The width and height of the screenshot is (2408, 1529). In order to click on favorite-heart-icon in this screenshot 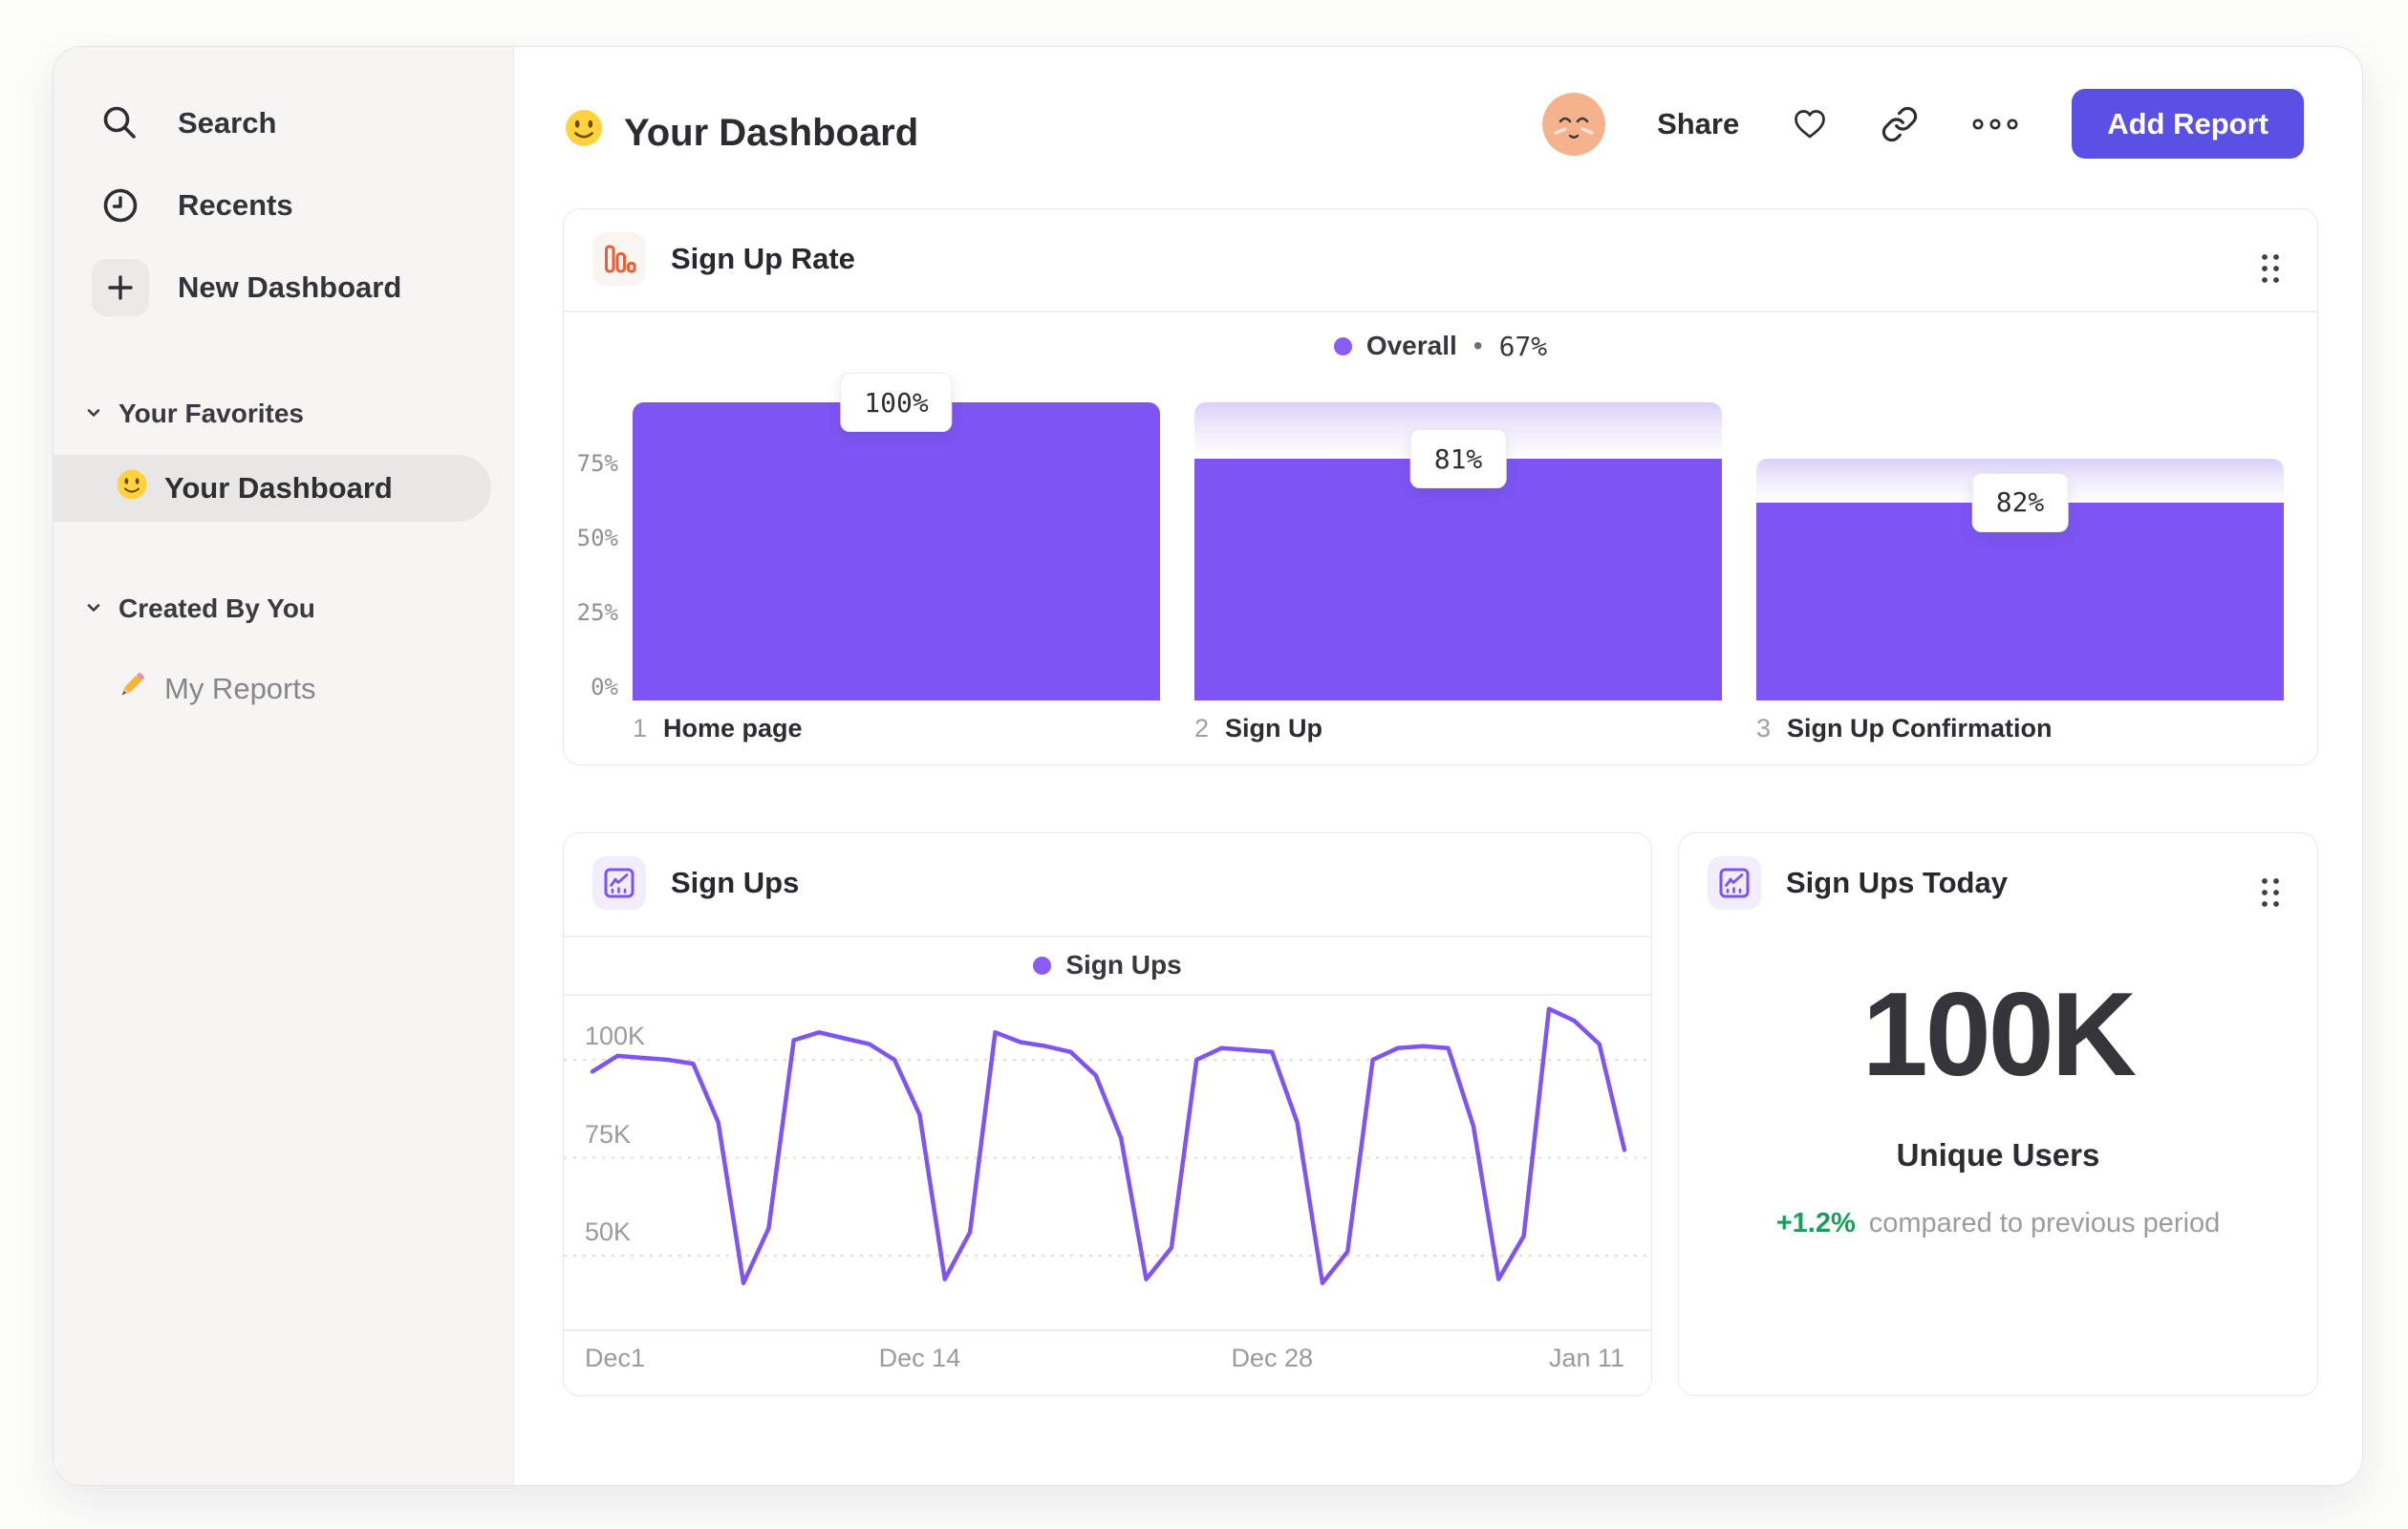, I will do `click(1810, 124)`.